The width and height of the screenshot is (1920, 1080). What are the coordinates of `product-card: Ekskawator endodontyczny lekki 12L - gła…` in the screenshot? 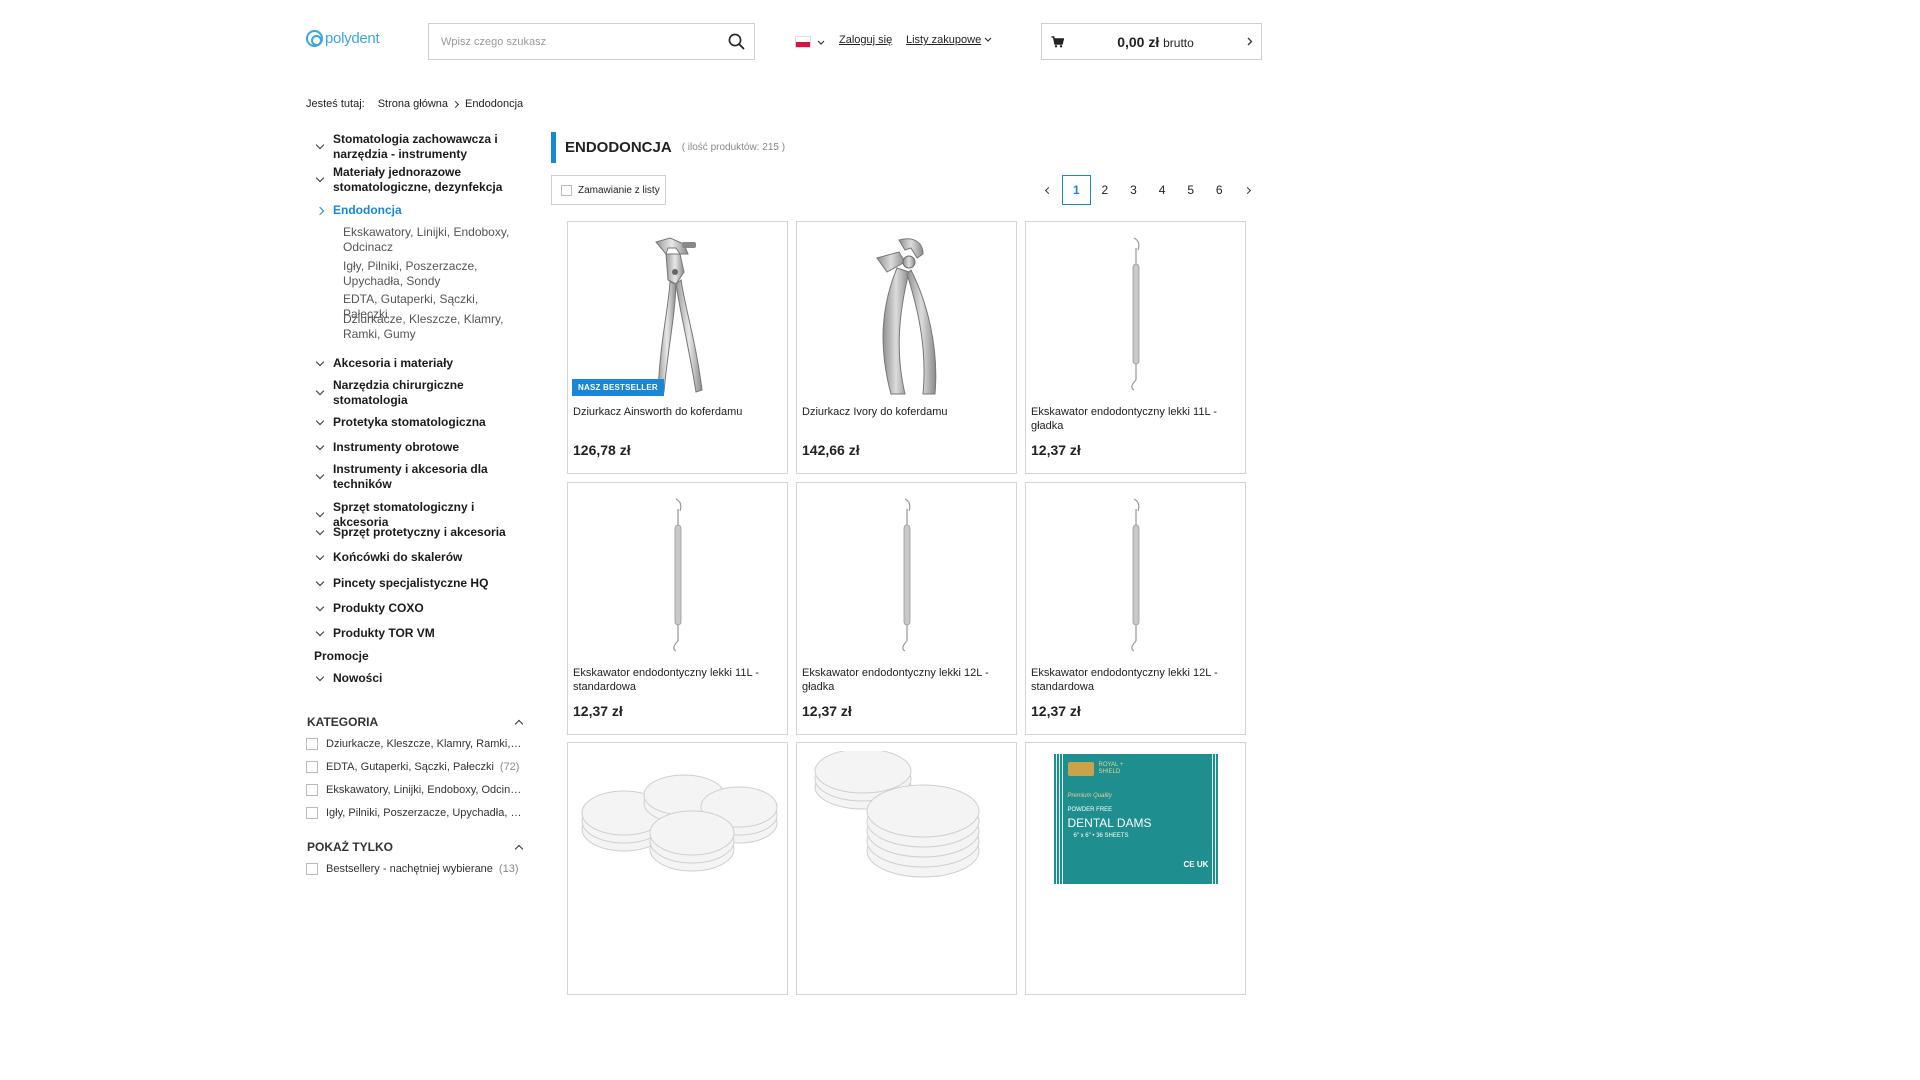 It's located at (906, 608).